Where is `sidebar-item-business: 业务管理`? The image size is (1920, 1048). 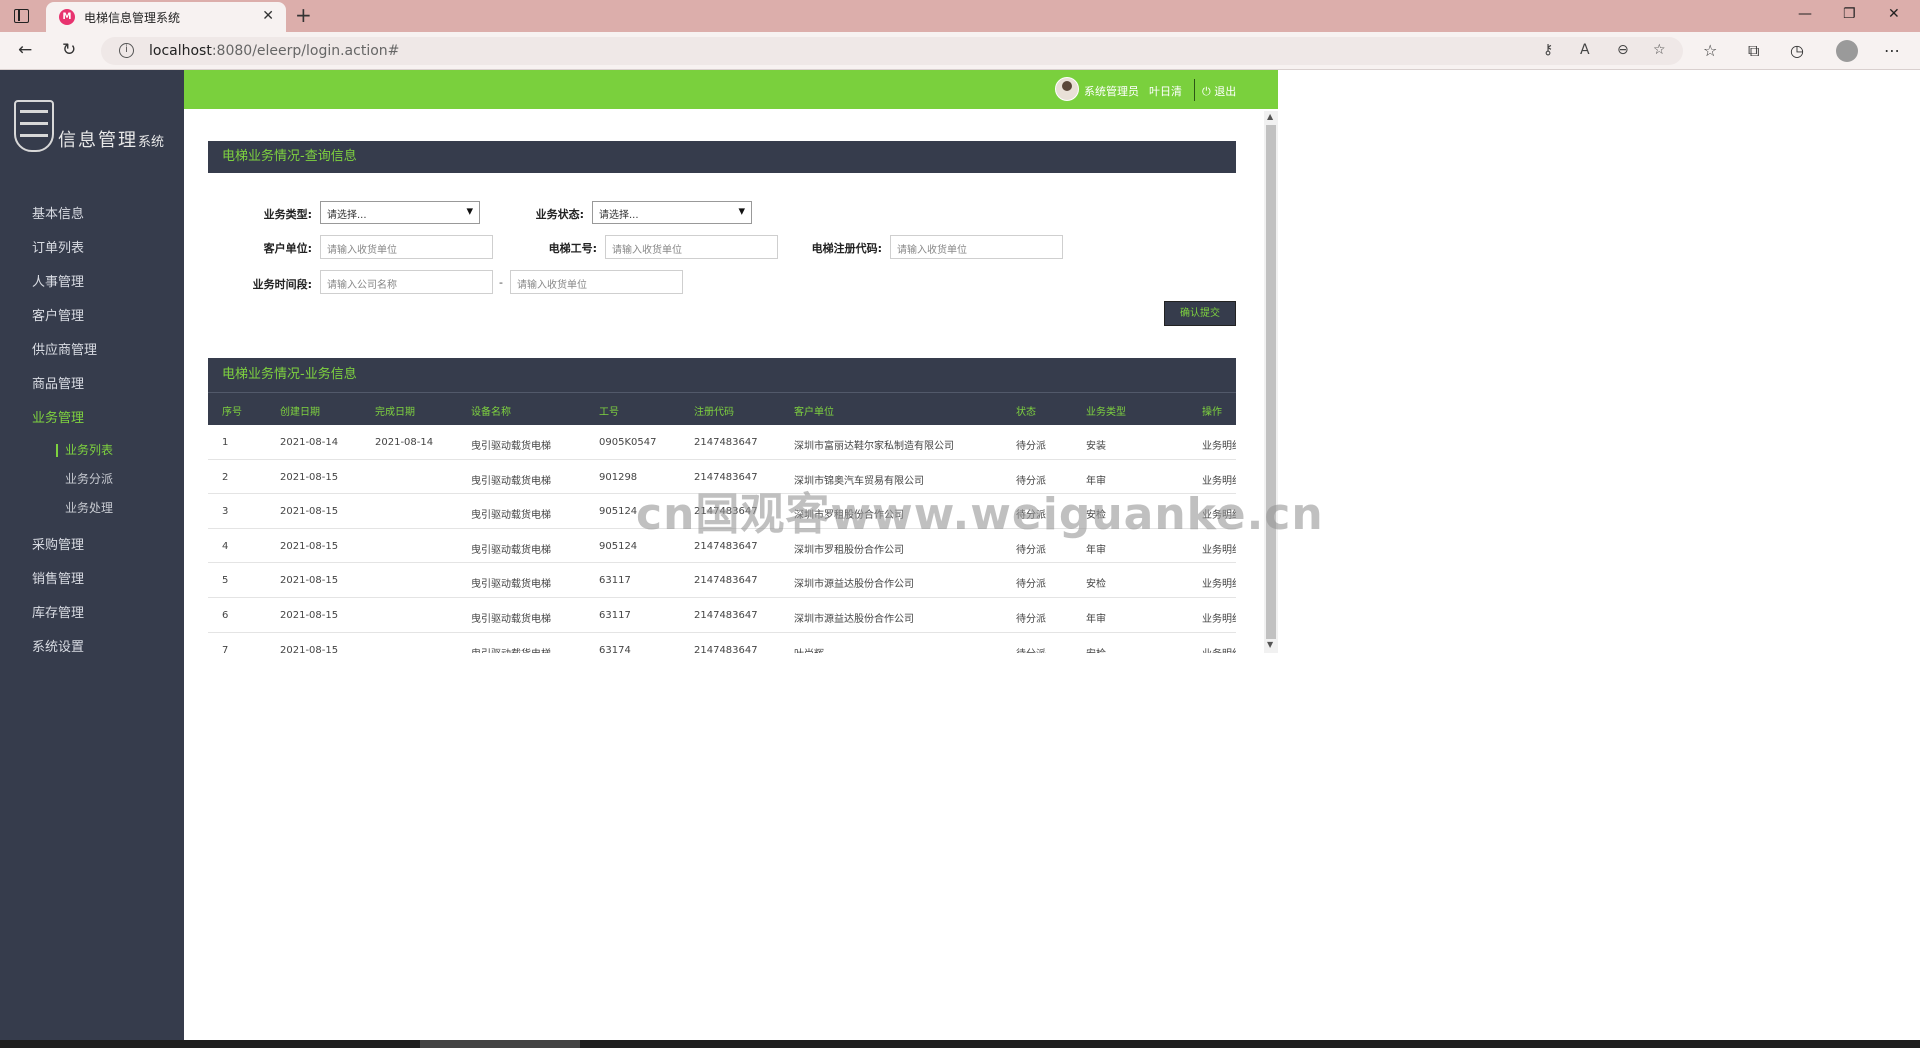 sidebar-item-business: 业务管理 is located at coordinates (92, 419).